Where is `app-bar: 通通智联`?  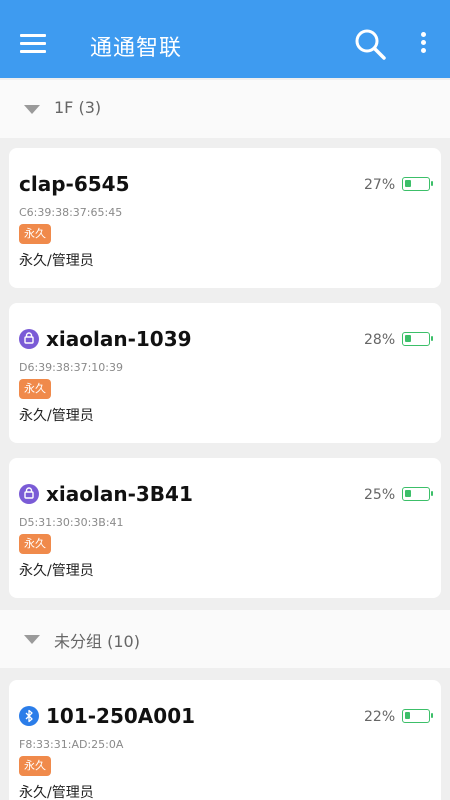
app-bar: 通通智联 is located at coordinates (225, 39).